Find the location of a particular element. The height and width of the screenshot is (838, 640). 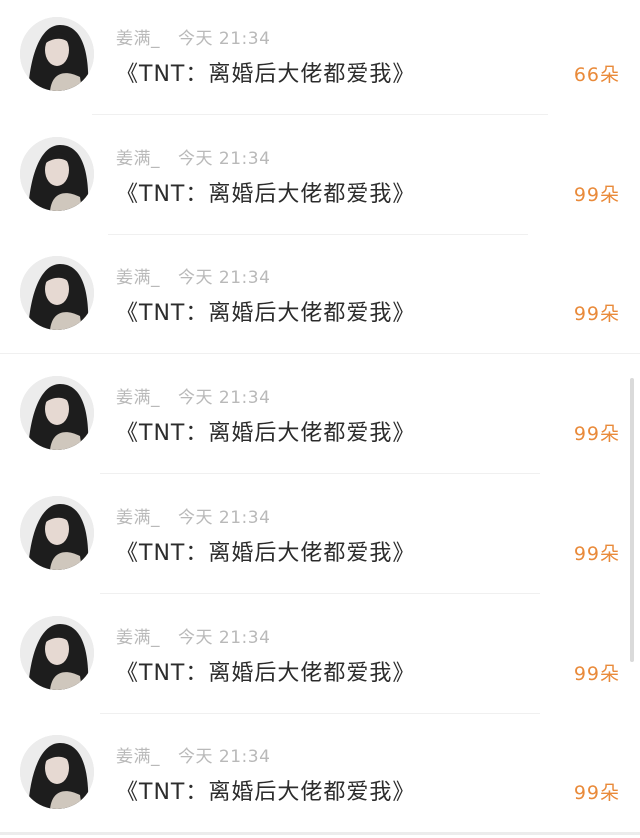

scrollbar is located at coordinates (632, 520).